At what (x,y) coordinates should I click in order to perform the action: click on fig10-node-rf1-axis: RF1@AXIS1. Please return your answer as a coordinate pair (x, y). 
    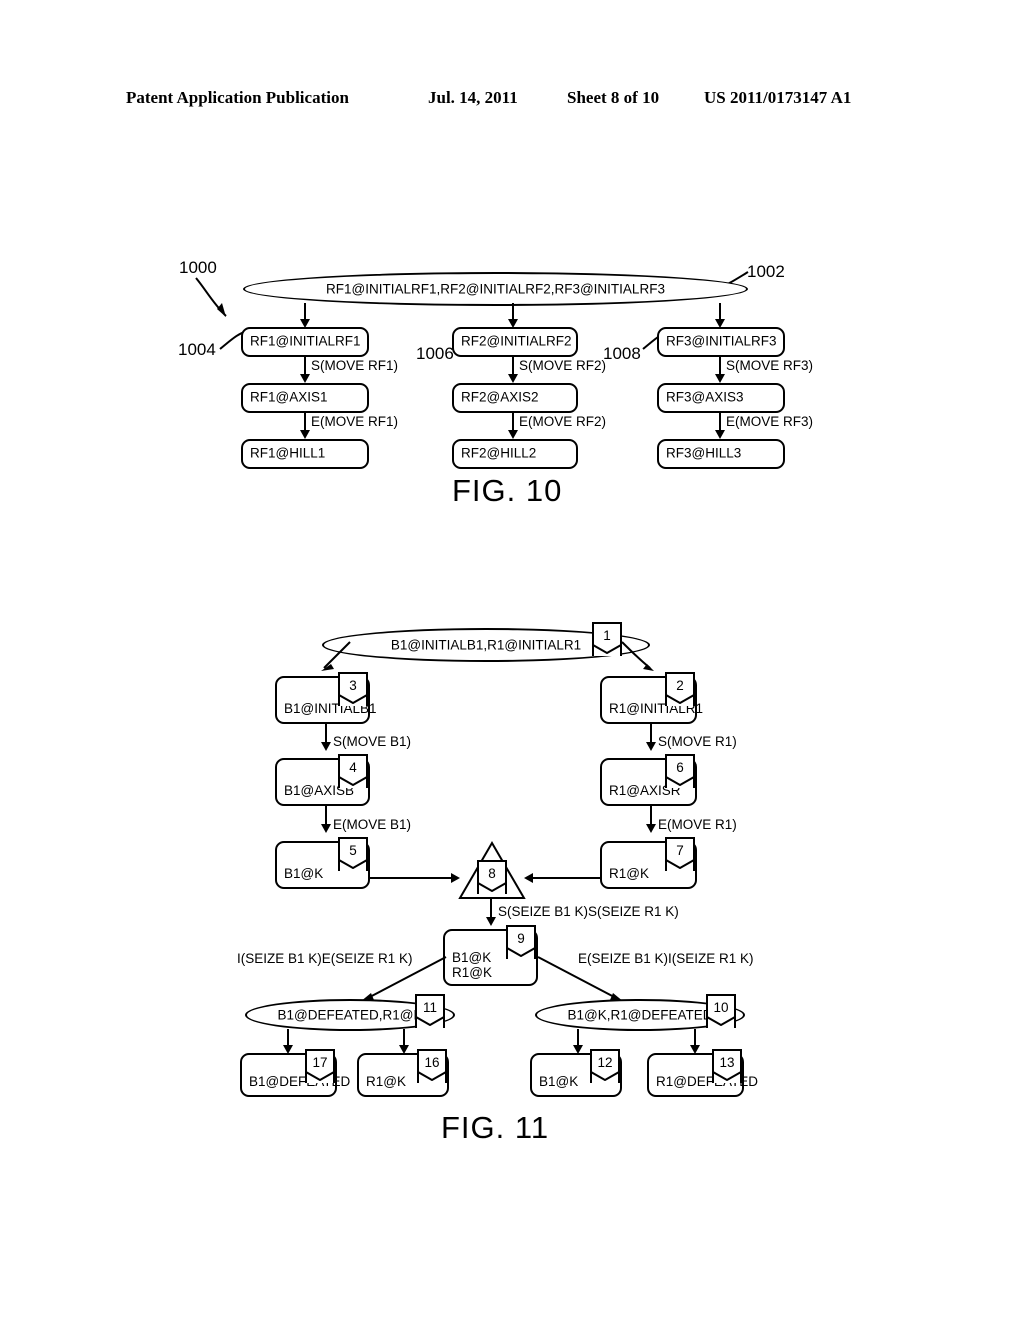
    Looking at the image, I should click on (305, 398).